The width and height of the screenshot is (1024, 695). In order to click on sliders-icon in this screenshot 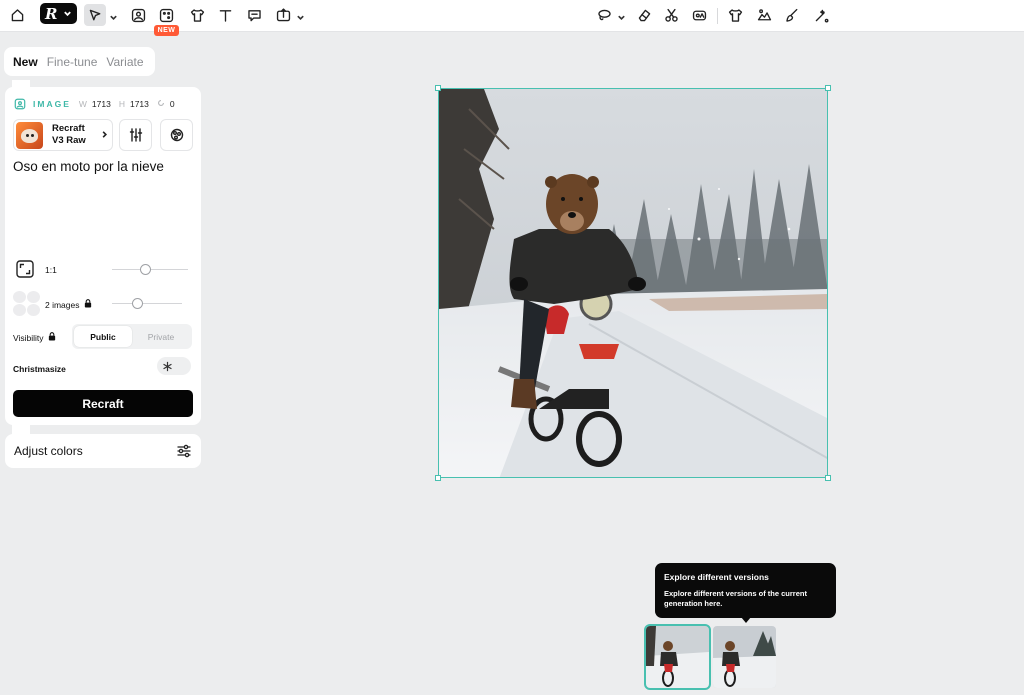, I will do `click(135, 135)`.